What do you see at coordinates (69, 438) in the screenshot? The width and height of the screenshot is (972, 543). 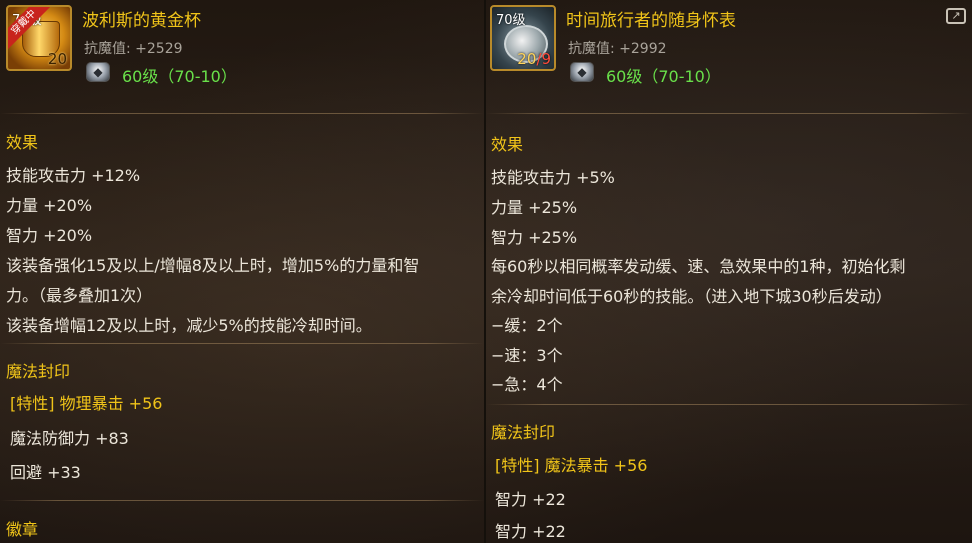 I see `enchant-line: 魔法防御力 +83` at bounding box center [69, 438].